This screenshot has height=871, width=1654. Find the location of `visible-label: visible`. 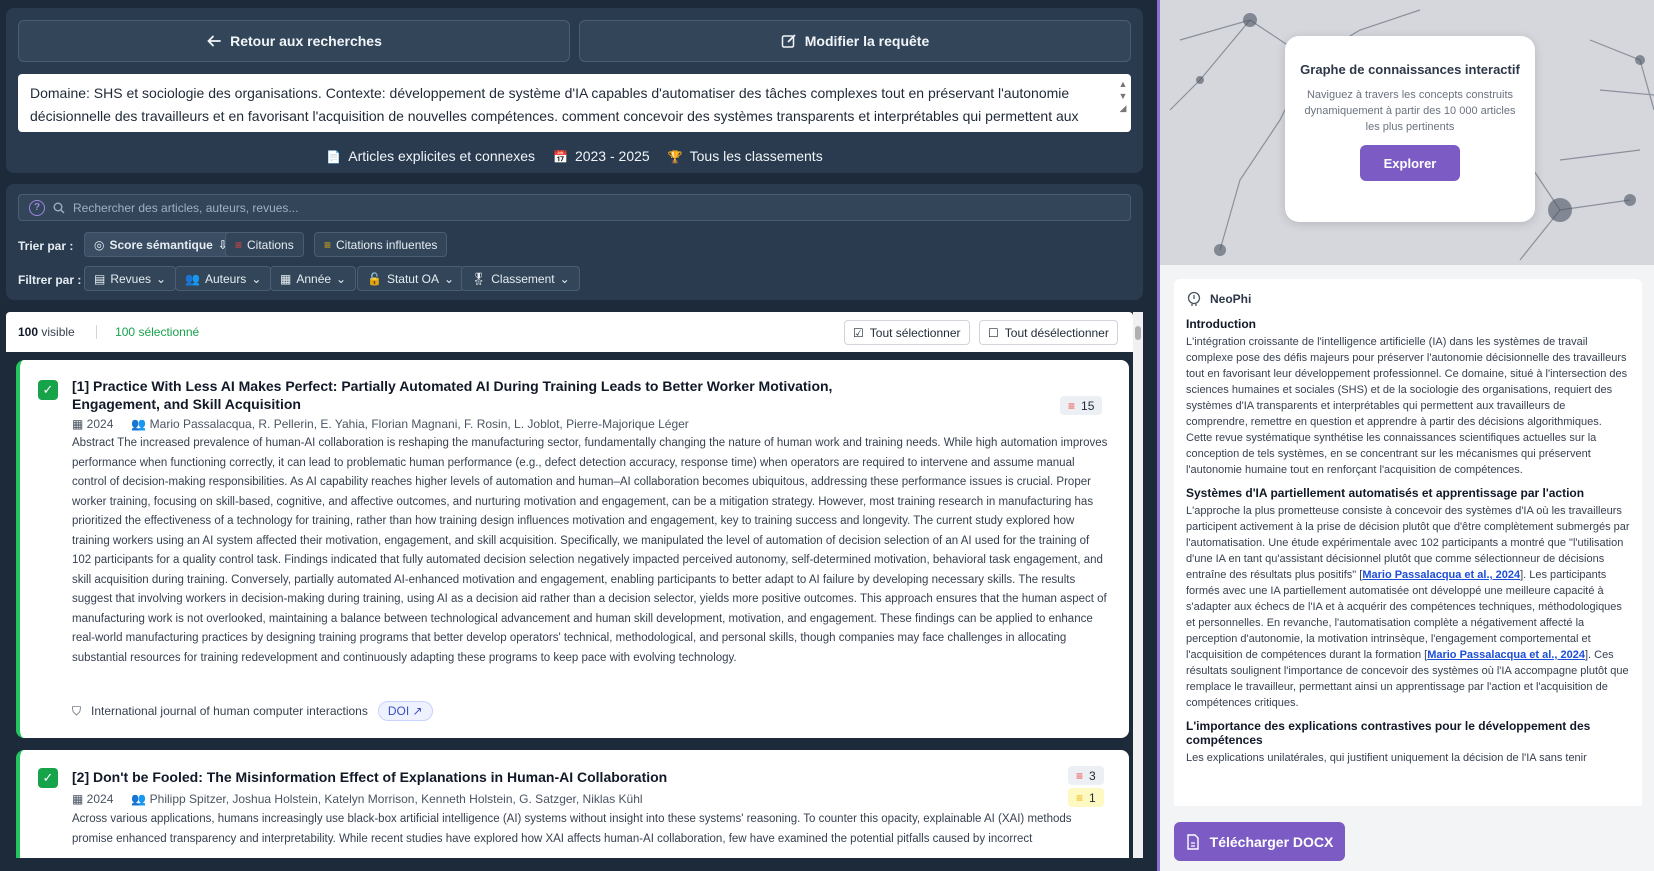

visible-label: visible is located at coordinates (58, 332).